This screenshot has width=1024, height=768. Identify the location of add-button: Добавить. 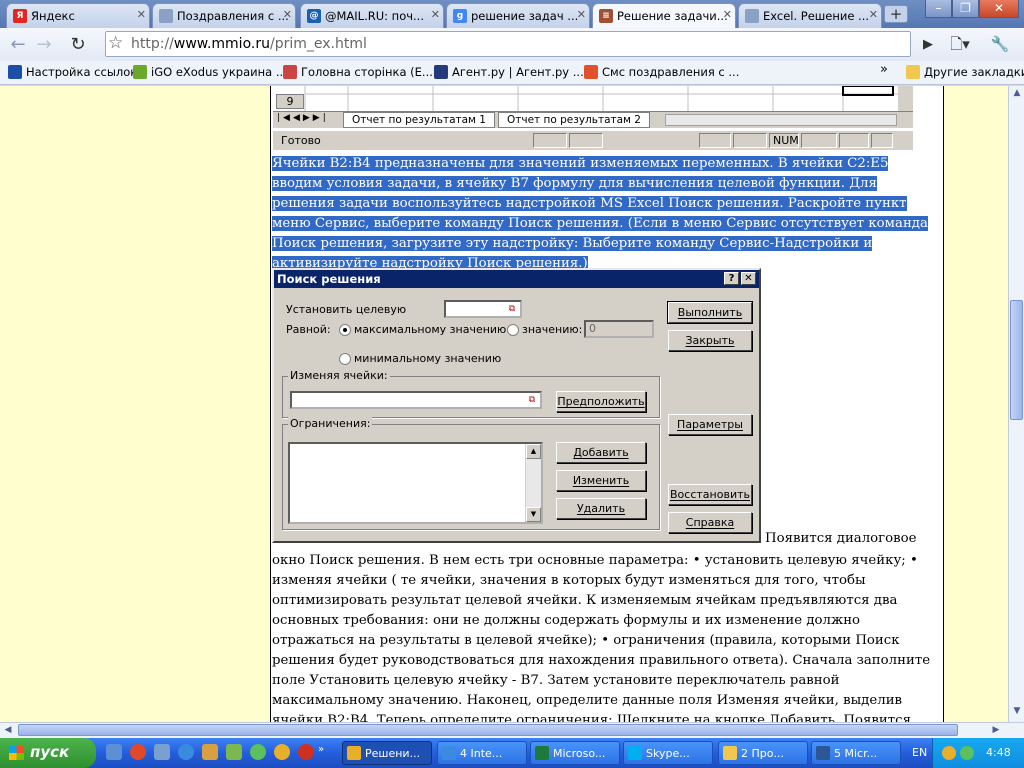
(601, 452).